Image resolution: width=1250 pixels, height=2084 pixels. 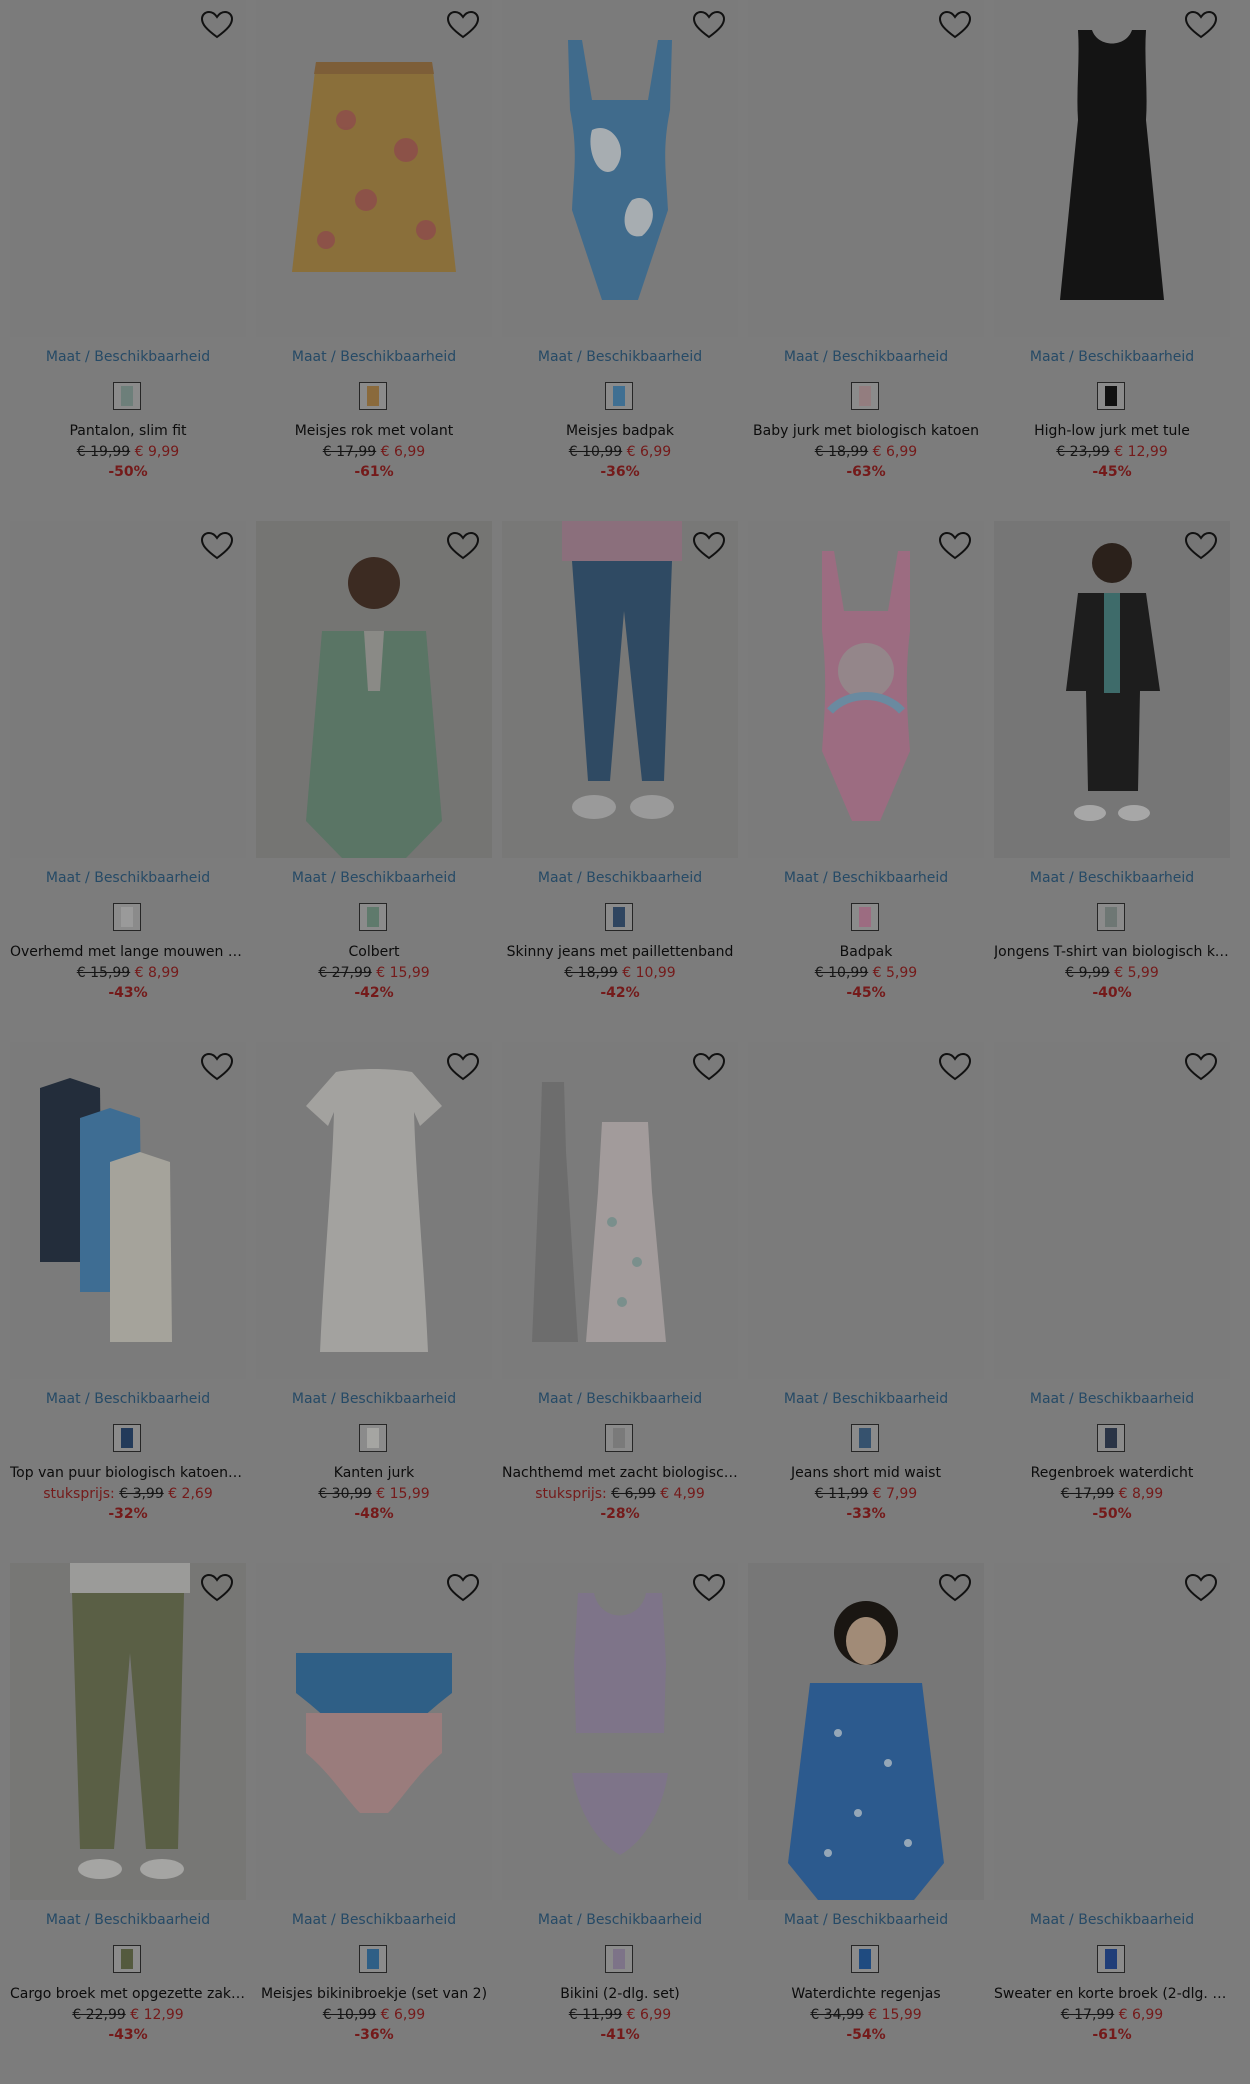 What do you see at coordinates (1112, 952) in the screenshot?
I see `product-name: Jongens T-shirt van biologisch katoen` at bounding box center [1112, 952].